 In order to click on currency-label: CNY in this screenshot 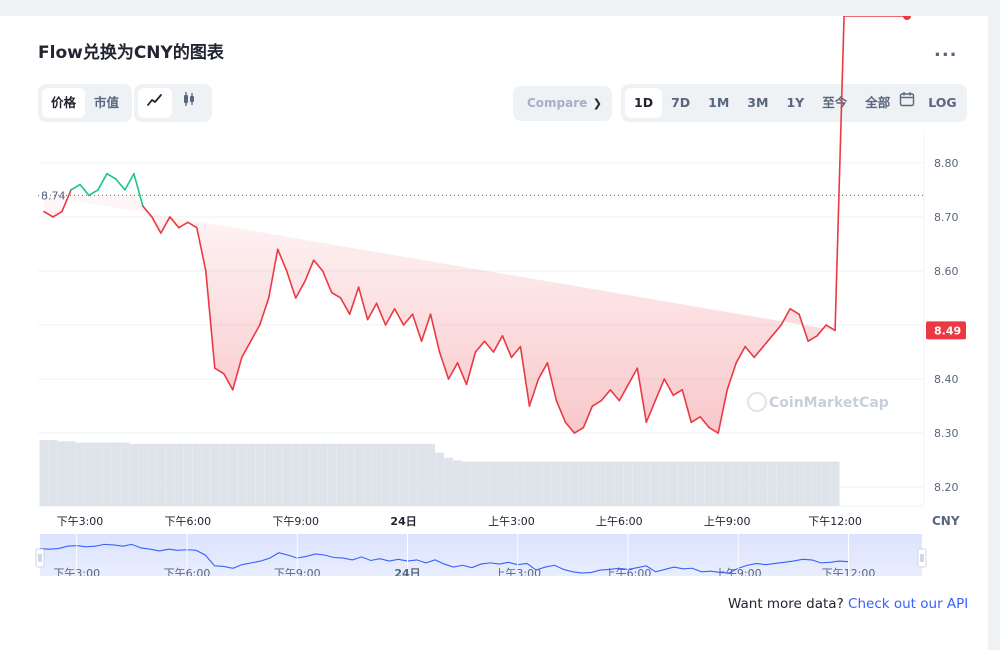, I will do `click(946, 521)`.